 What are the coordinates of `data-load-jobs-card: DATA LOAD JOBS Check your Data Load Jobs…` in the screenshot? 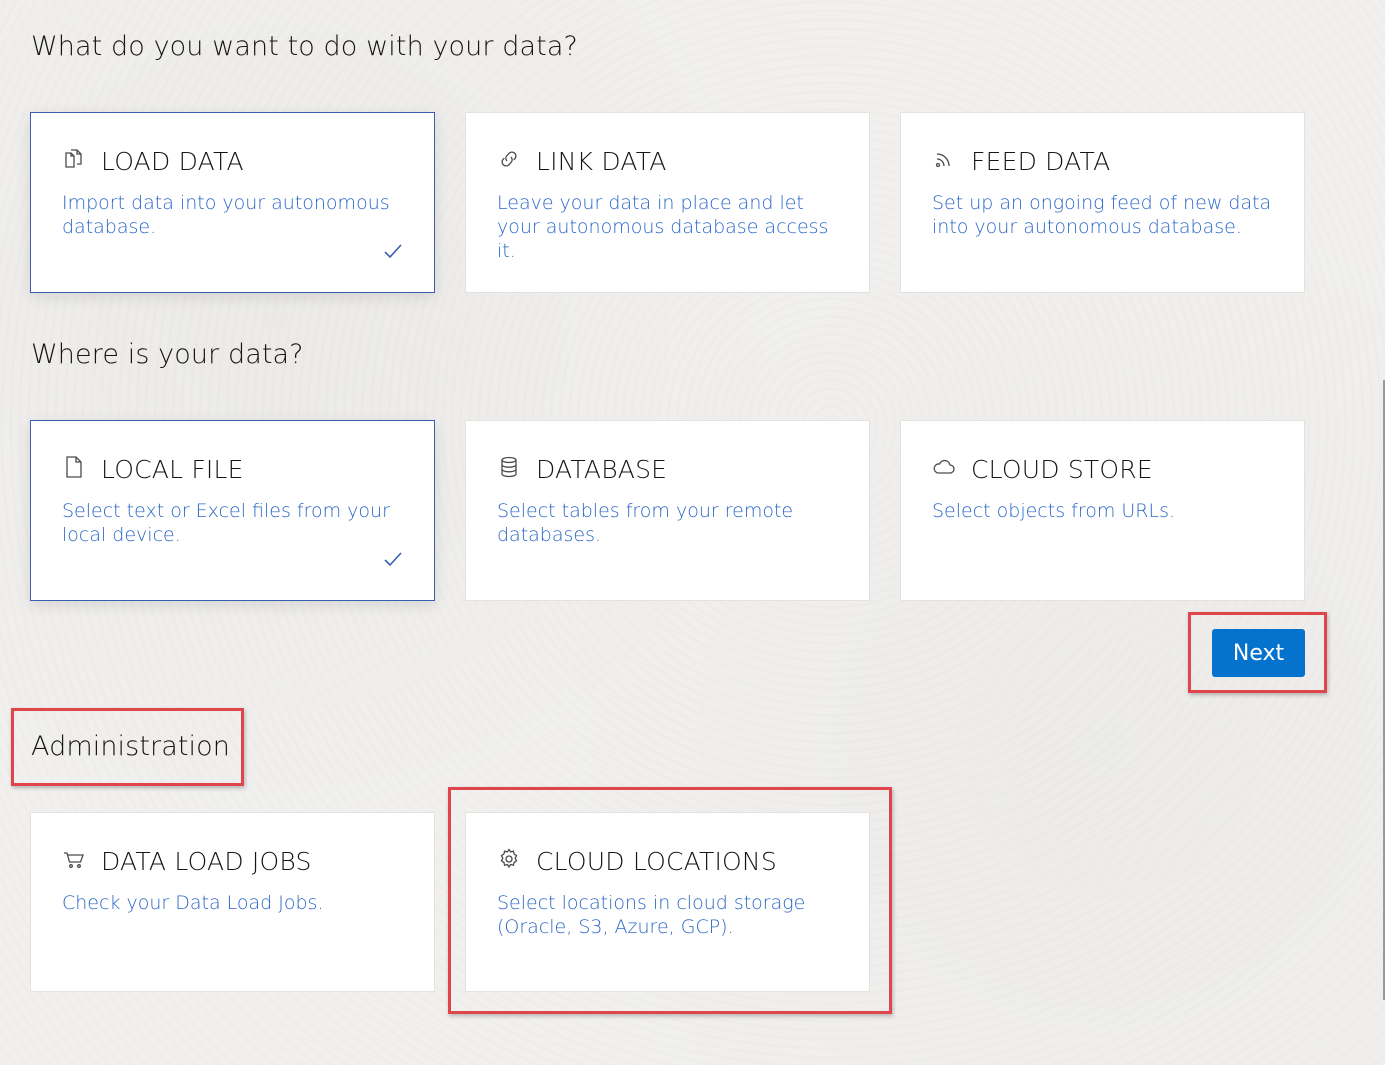 It's located at (232, 902).